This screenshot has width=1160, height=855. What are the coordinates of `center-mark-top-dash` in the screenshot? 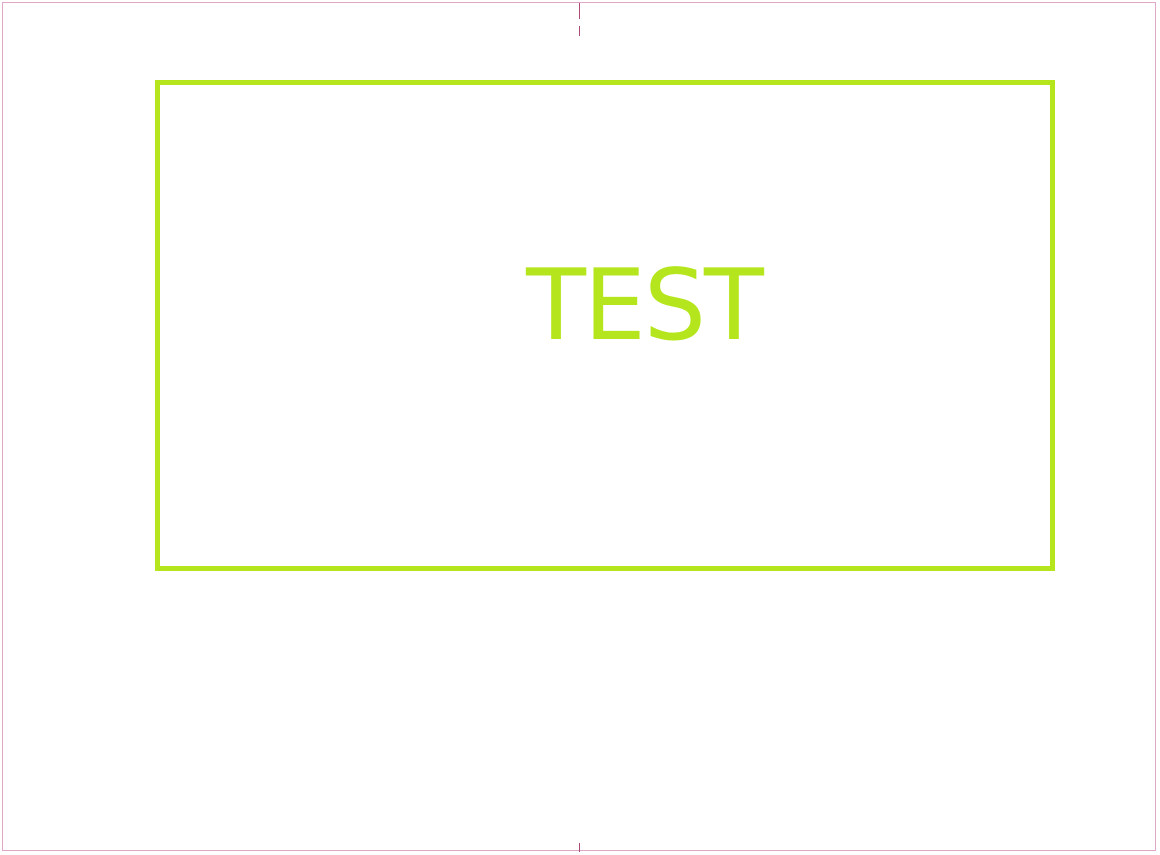 It's located at (579, 31).